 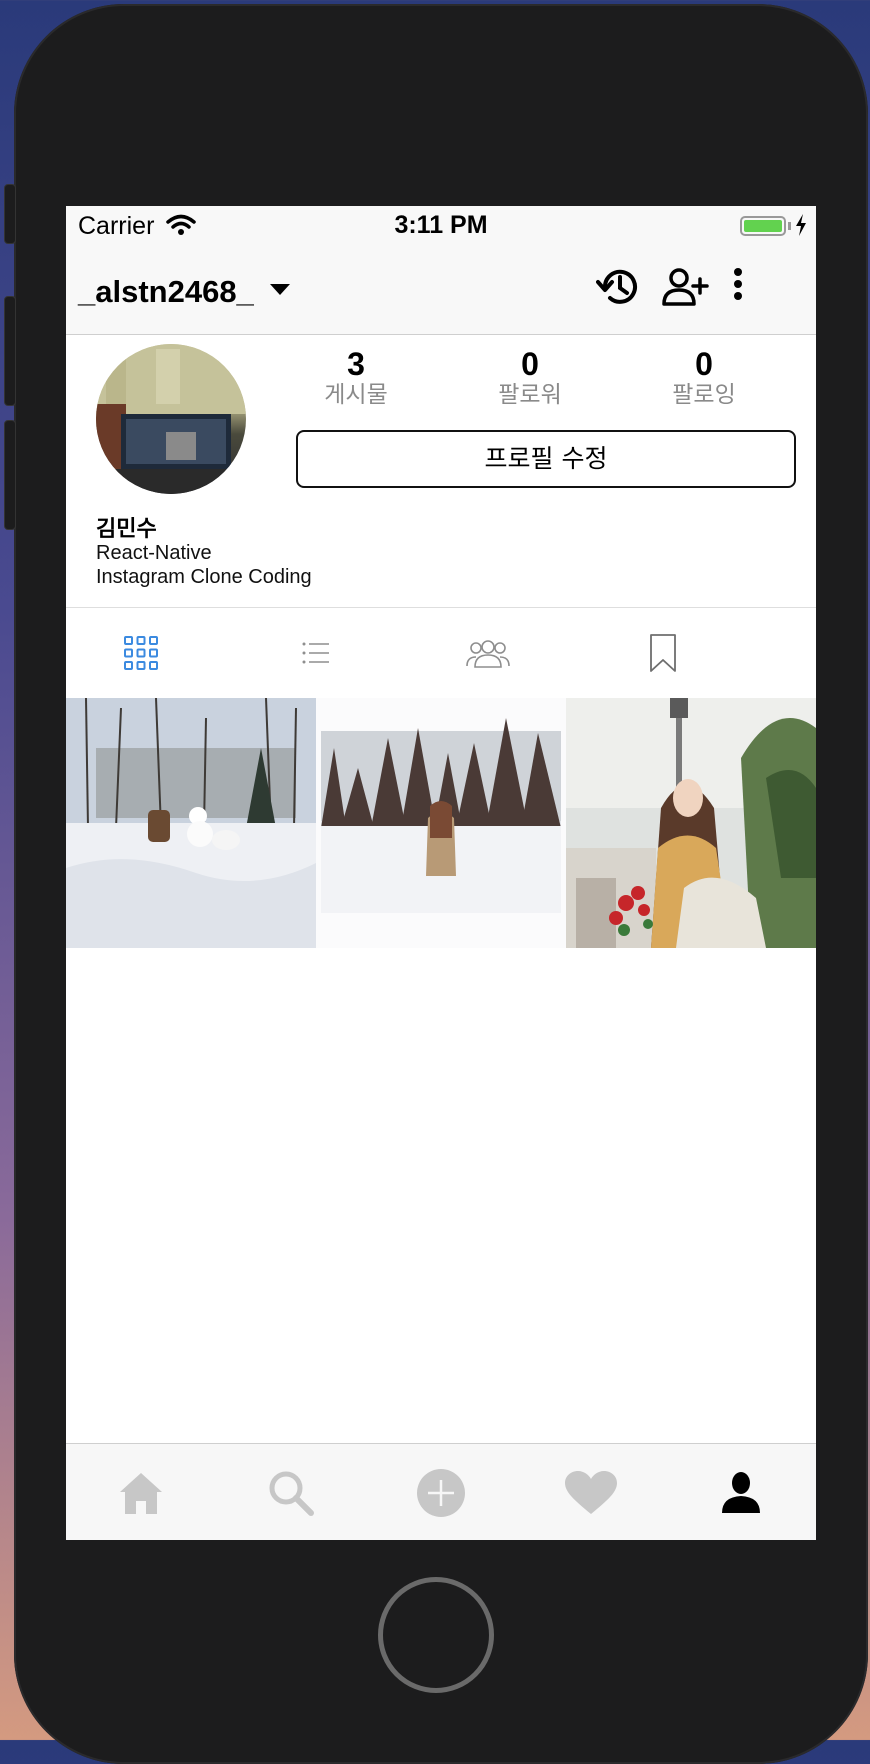 What do you see at coordinates (154, 553) in the screenshot?
I see `bio-line-1: React-Native` at bounding box center [154, 553].